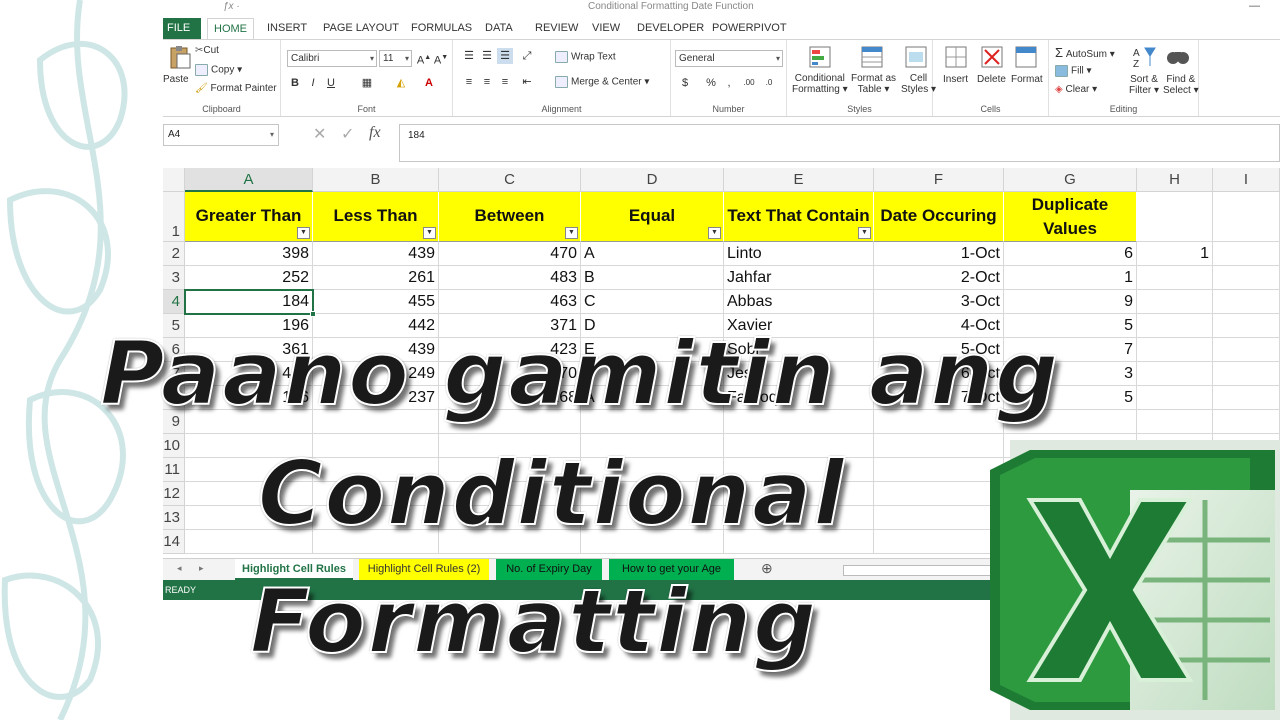  I want to click on insert-button: Insert, so click(955, 79).